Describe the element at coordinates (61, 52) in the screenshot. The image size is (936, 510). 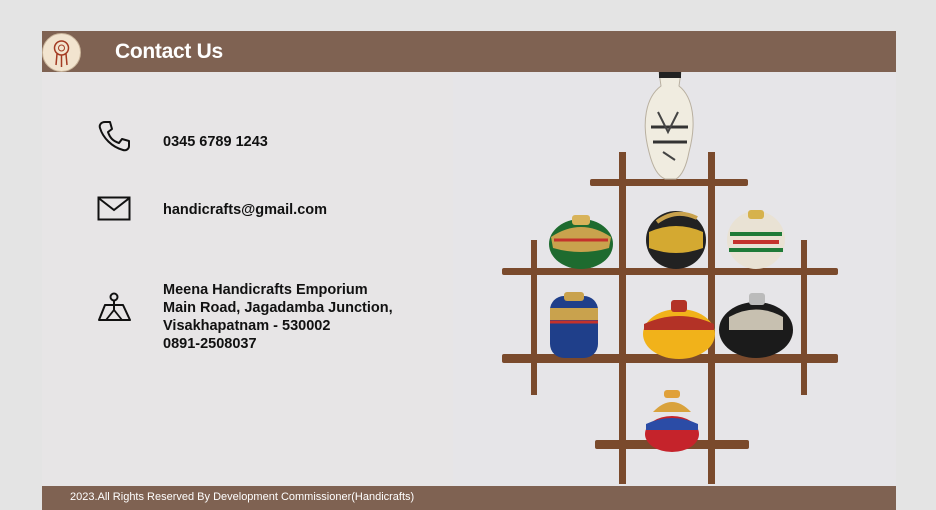
I see `dreamcatcher-logo-icon` at that location.